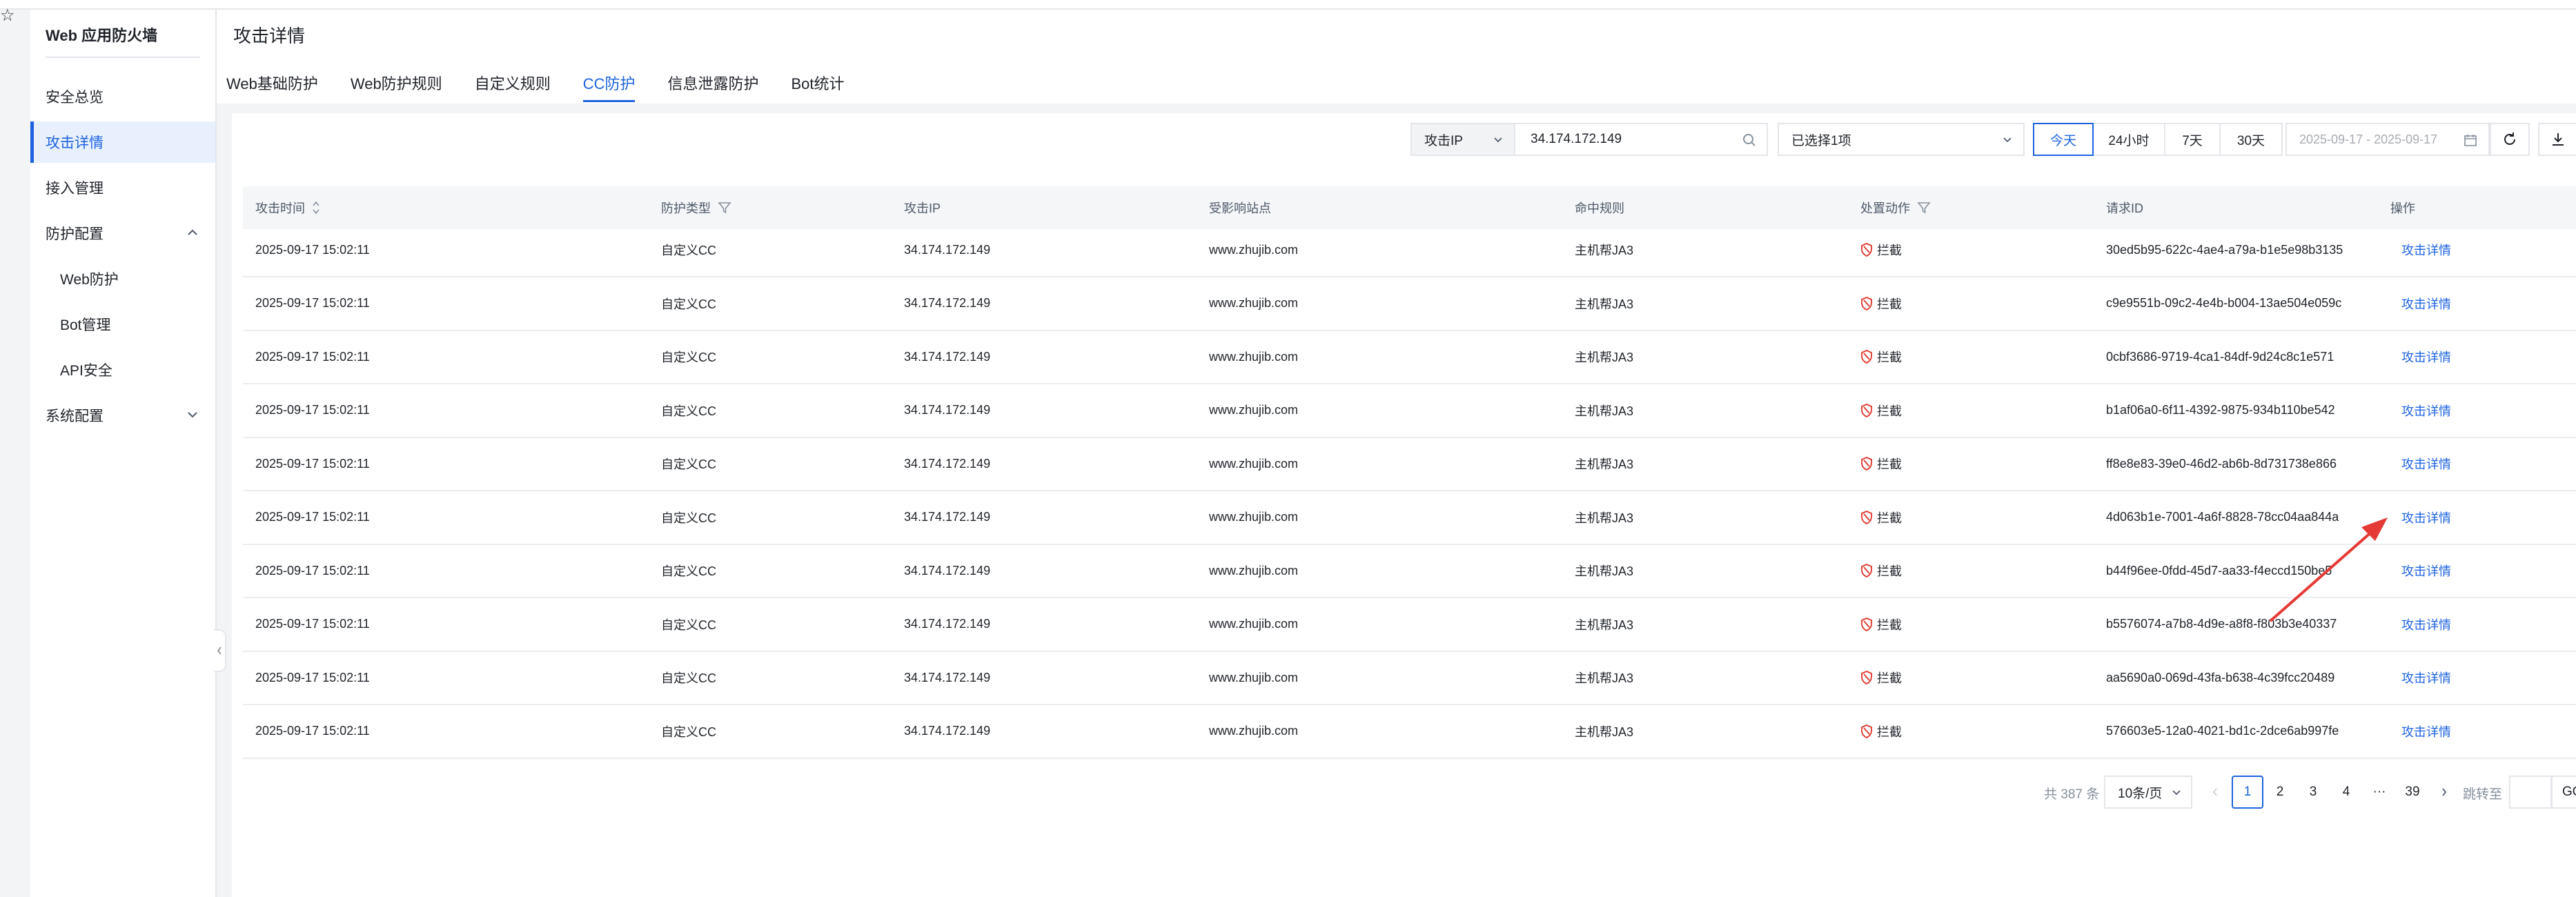 This screenshot has height=897, width=2576. Describe the element at coordinates (75, 98) in the screenshot. I see `sidebar-item-label: 安全总览` at that location.